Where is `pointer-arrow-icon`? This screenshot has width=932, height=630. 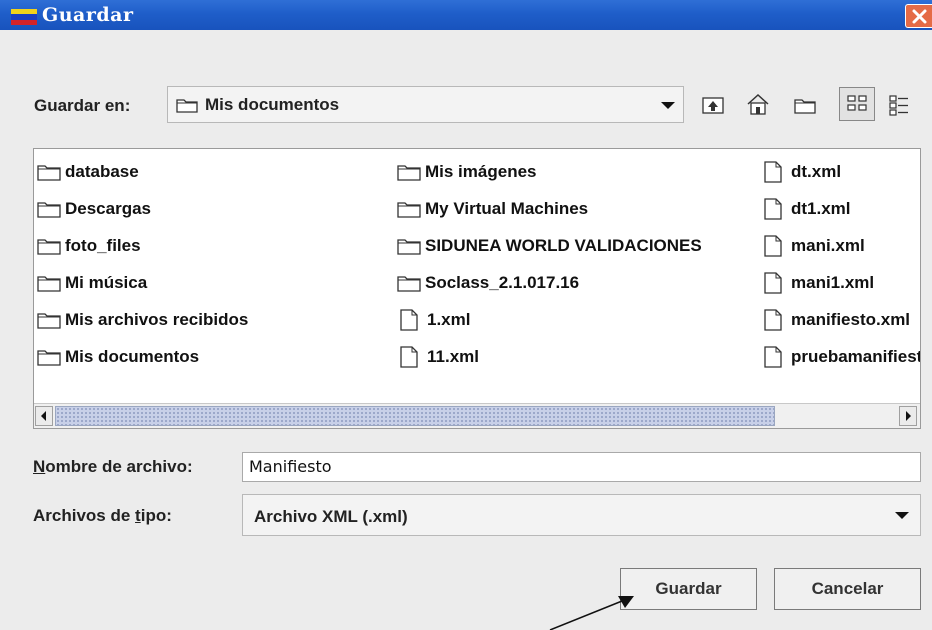 pointer-arrow-icon is located at coordinates (591, 613).